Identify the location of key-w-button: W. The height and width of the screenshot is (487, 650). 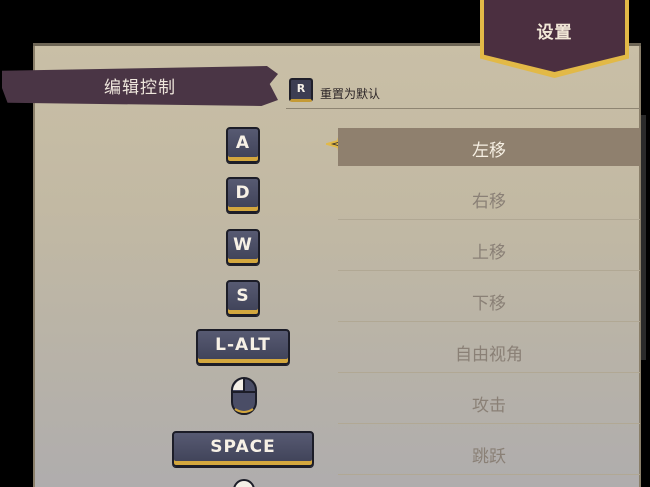
(243, 247).